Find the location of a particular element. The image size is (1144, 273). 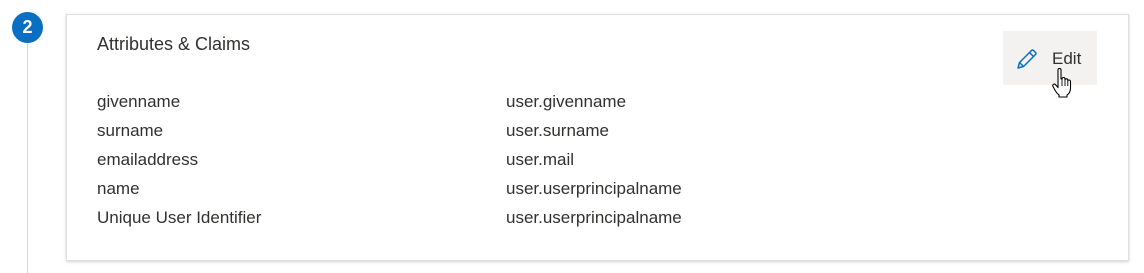

claim-row: name user.userprincipalname is located at coordinates (497, 193).